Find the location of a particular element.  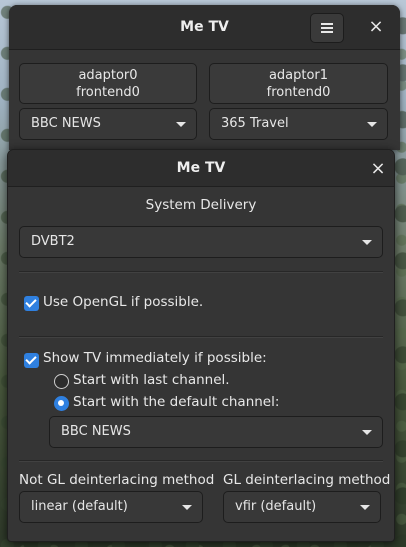

adapter-0-frontend: frontend0 is located at coordinates (108, 92).